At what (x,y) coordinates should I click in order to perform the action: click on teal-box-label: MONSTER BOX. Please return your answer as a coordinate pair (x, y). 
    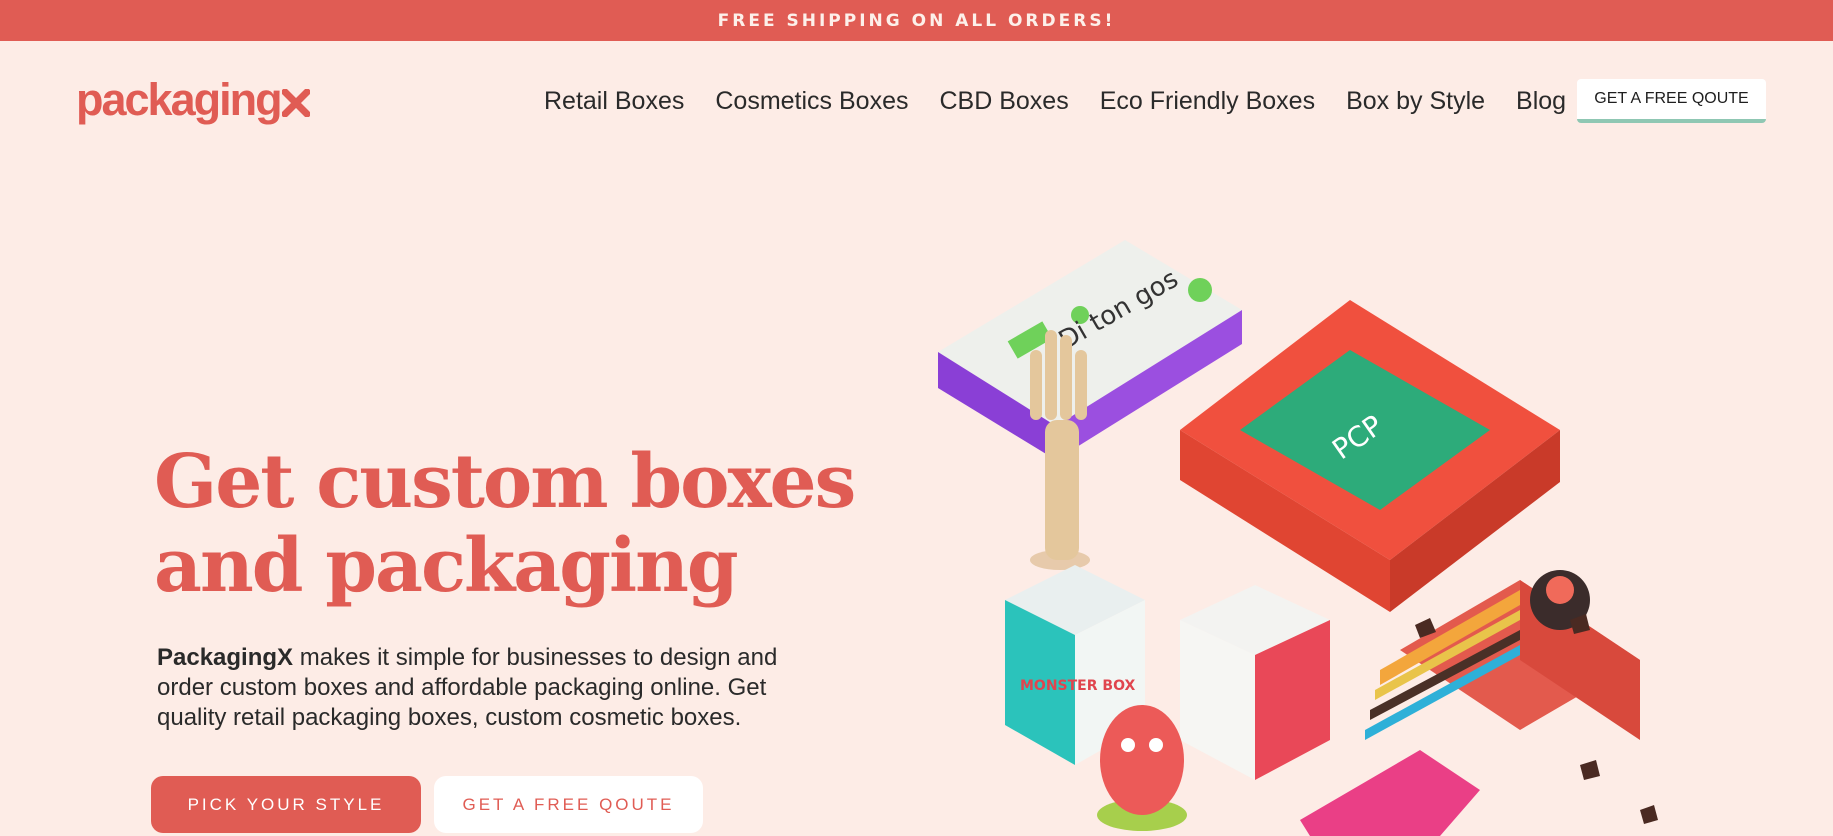
    Looking at the image, I should click on (1077, 686).